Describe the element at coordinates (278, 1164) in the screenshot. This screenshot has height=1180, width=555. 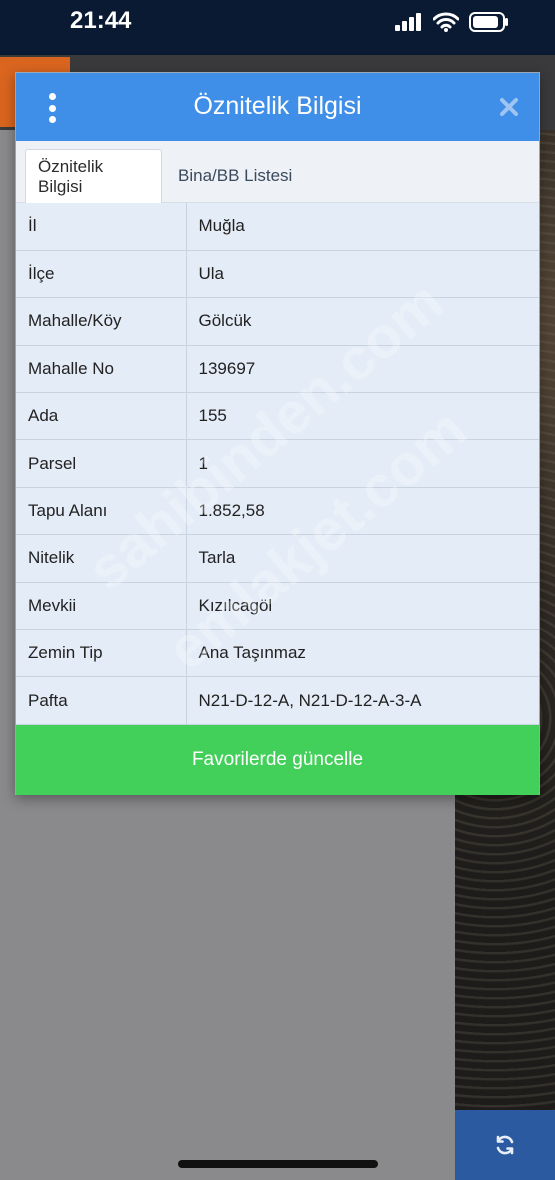
I see `home-indicator` at that location.